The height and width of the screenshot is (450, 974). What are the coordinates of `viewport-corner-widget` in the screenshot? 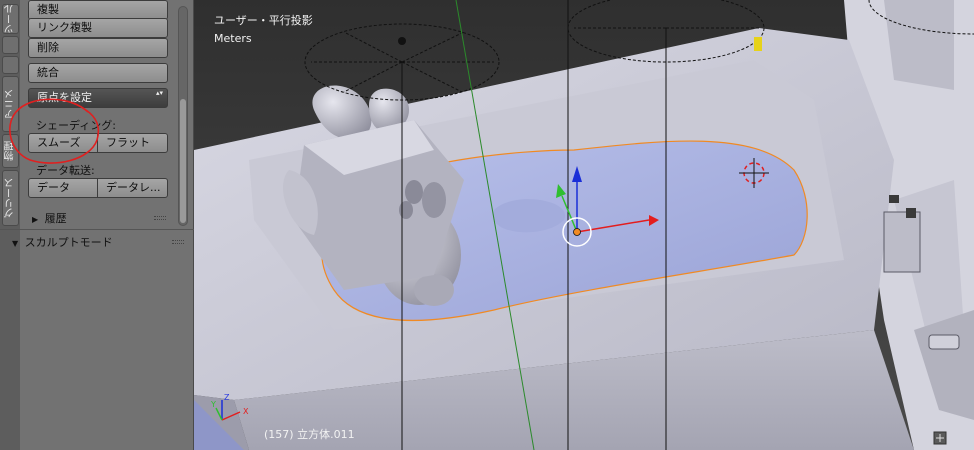 It's located at (940, 438).